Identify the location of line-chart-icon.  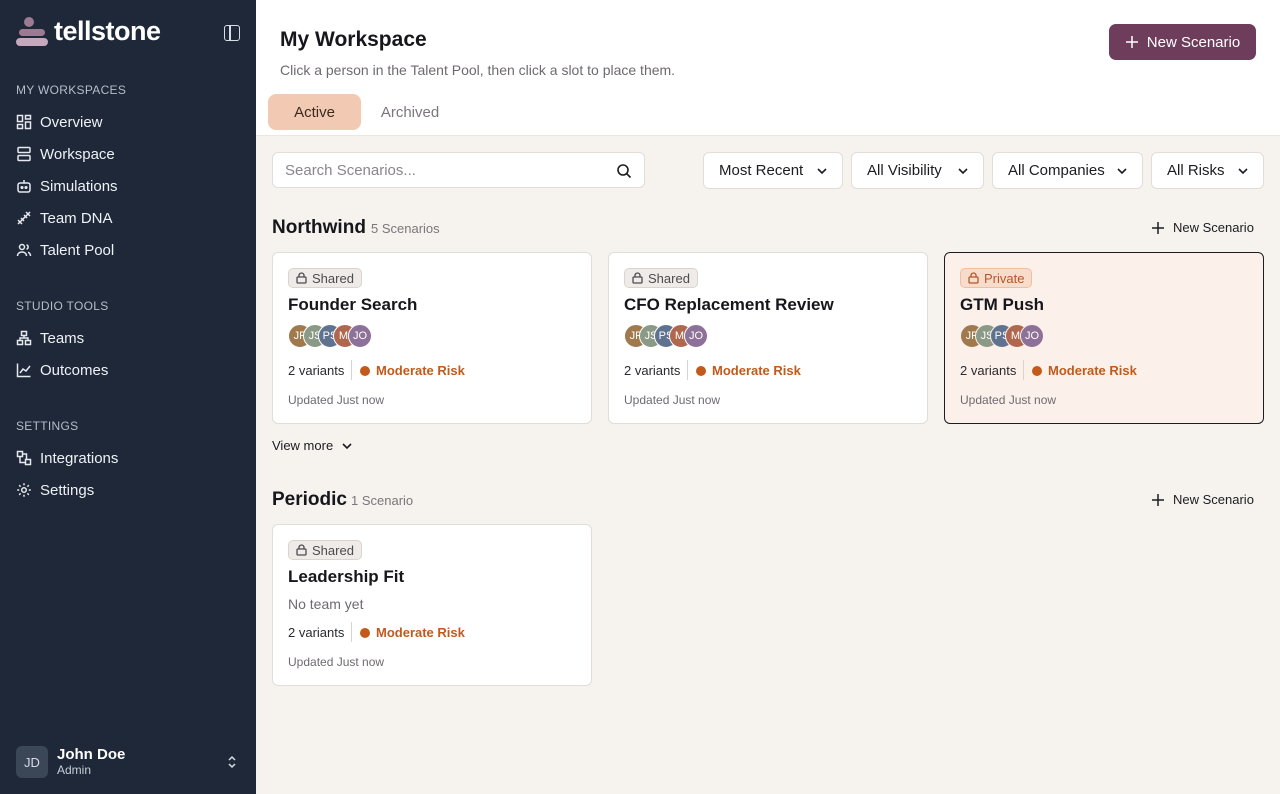
(23, 370).